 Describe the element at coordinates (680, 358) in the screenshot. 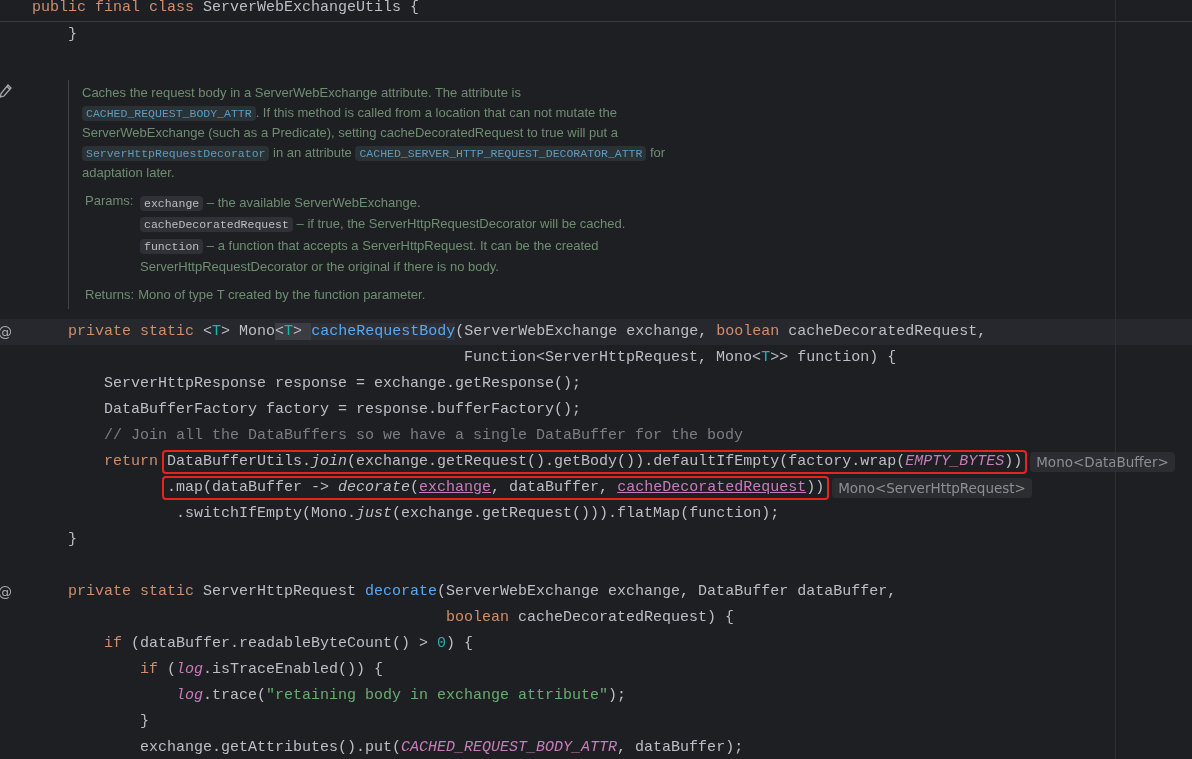

I see `code-line: Function<ServerHttpRequest, Mono<T>> function) {` at that location.